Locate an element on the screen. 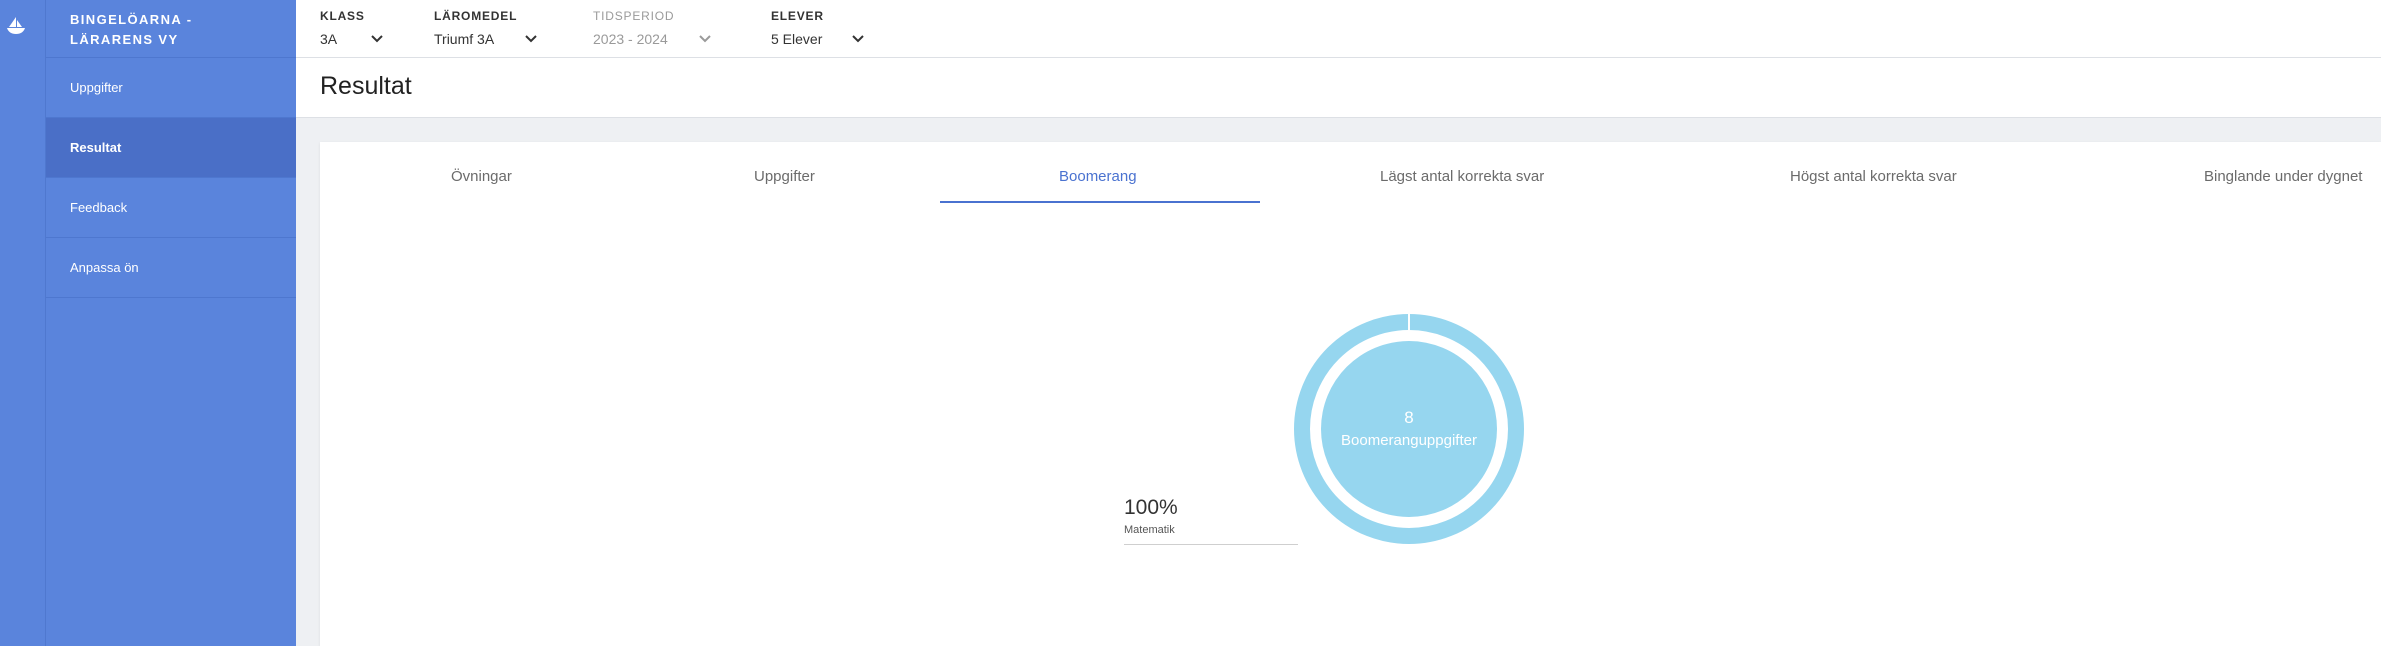 The height and width of the screenshot is (646, 2381). tab-ovningar: Övningar is located at coordinates (481, 176).